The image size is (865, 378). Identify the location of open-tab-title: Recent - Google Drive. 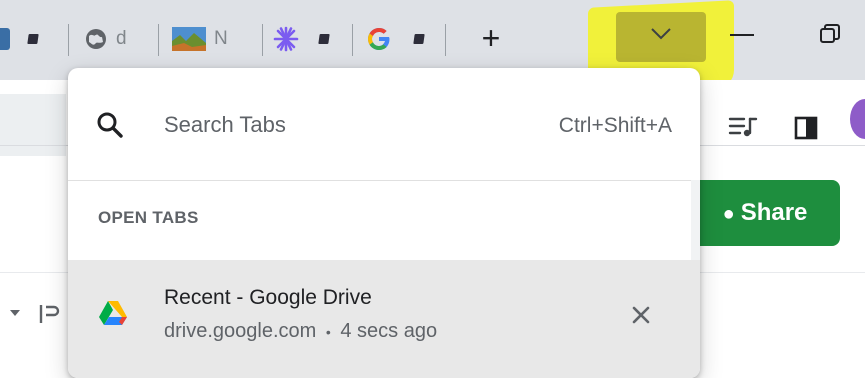
(268, 297).